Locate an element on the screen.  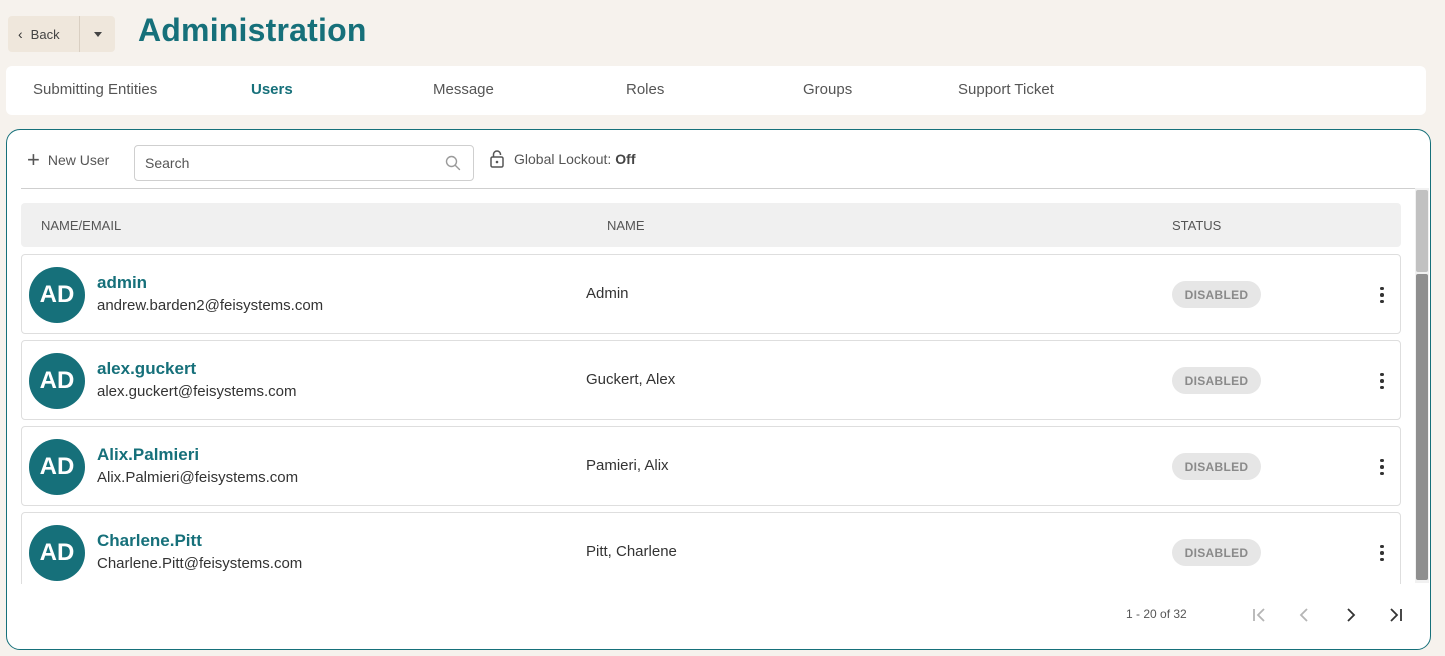
tab-message: Message is located at coordinates (463, 89).